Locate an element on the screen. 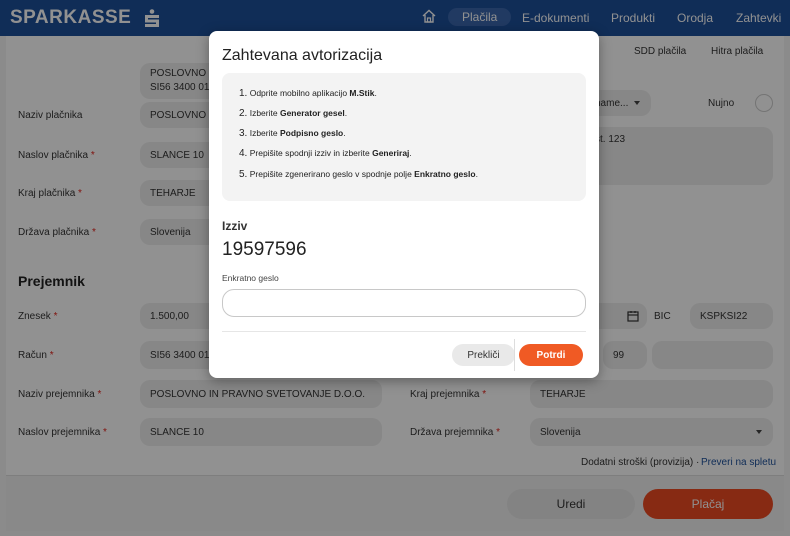  step-number: 3. is located at coordinates (243, 133).